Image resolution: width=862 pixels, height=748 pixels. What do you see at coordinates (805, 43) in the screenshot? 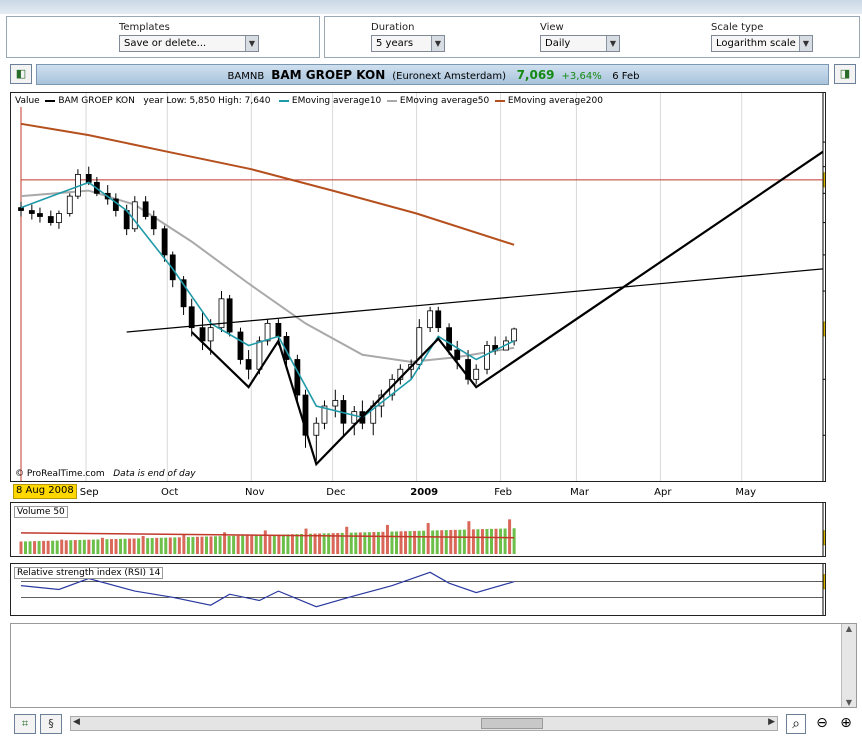
I see `chevron-down-icon: ▼` at bounding box center [805, 43].